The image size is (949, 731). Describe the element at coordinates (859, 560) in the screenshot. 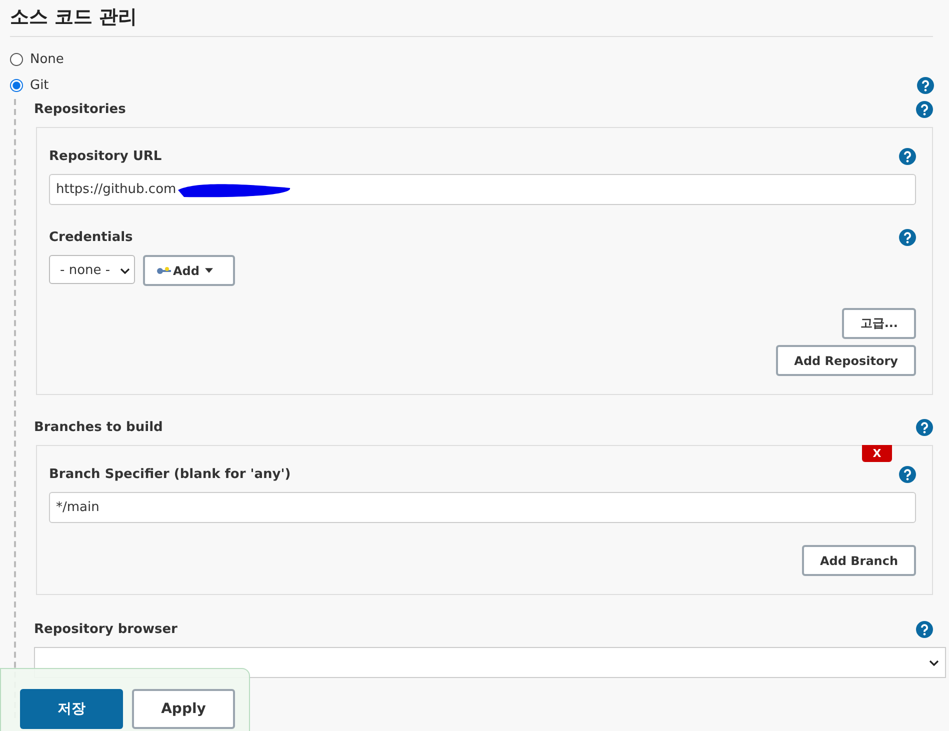

I see `add-branch-button: Add Branch` at that location.